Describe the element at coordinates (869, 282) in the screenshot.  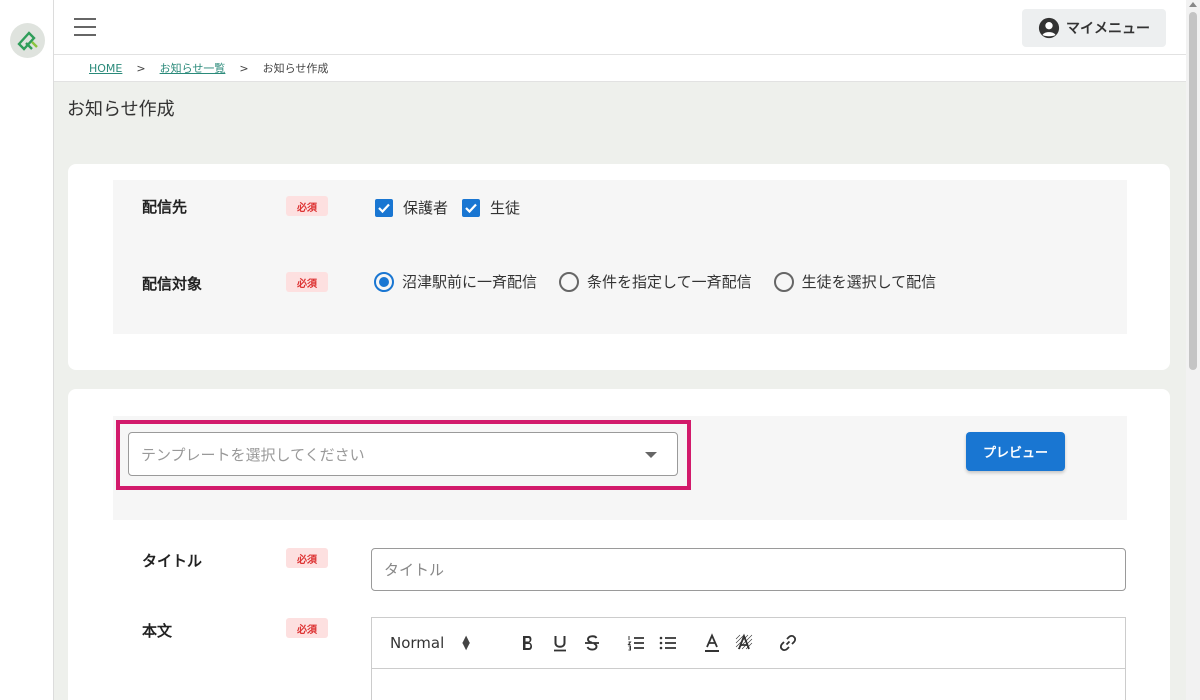
I see `target-option-label: 生徒を選択して配信` at that location.